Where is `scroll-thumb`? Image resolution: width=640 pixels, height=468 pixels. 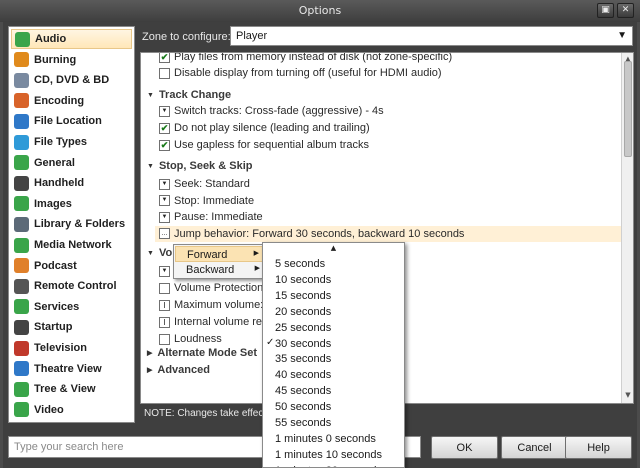
scroll-thumb is located at coordinates (628, 109).